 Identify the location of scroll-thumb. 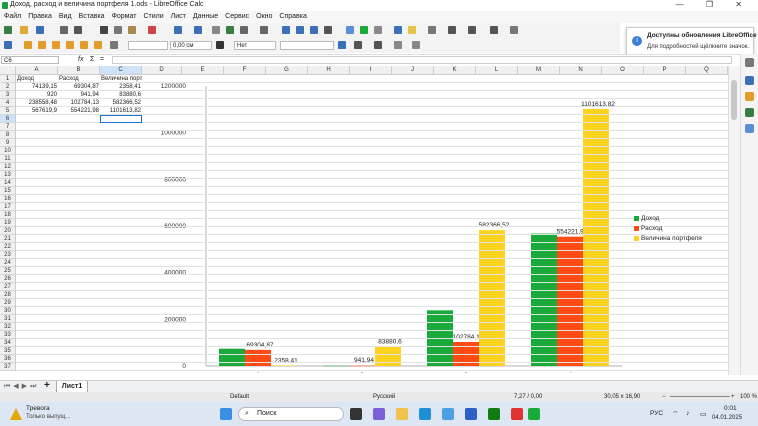
(734, 100).